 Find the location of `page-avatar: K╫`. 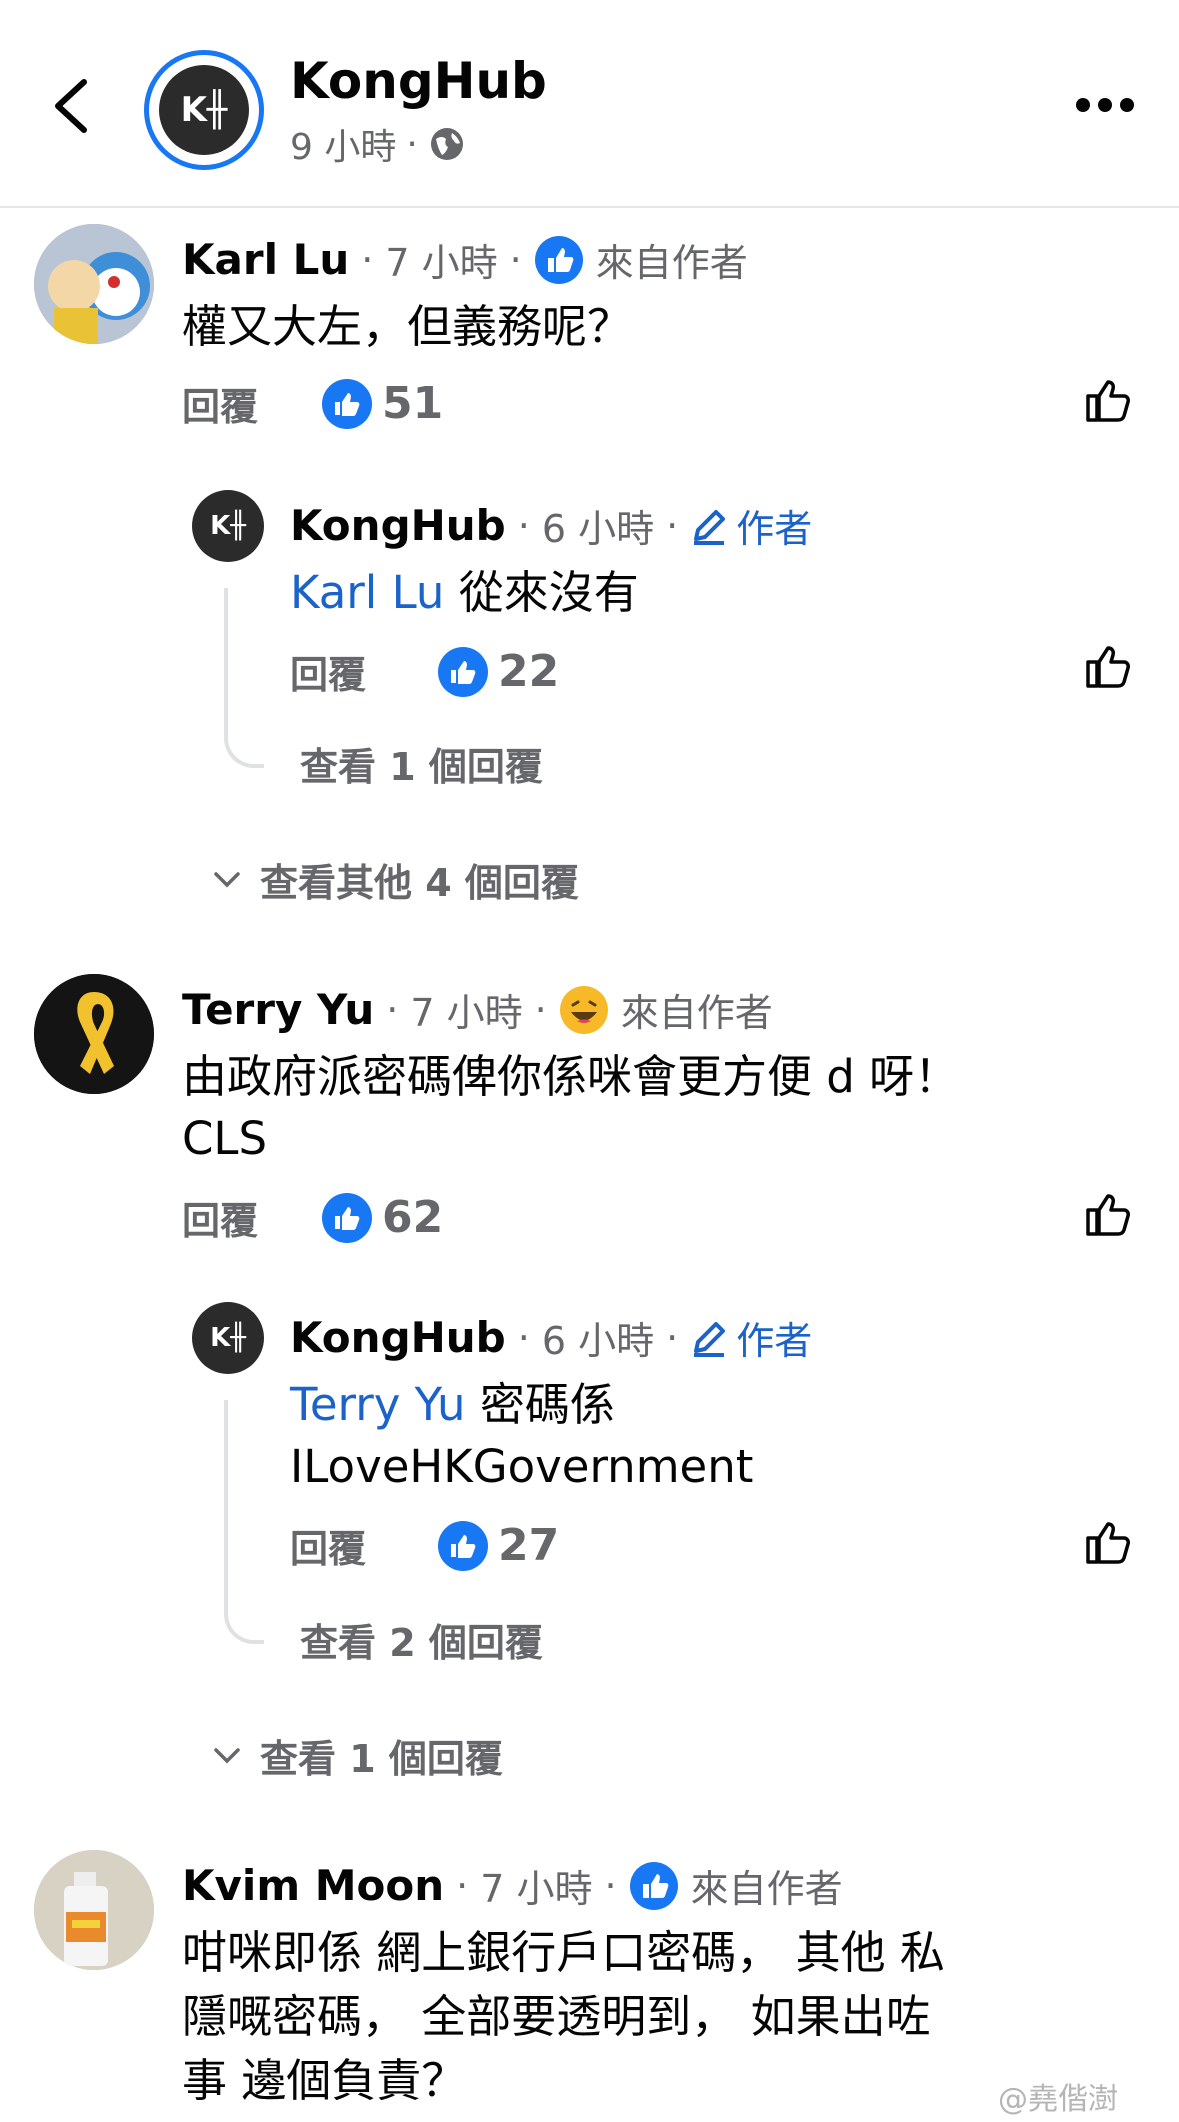

page-avatar: K╫ is located at coordinates (204, 110).